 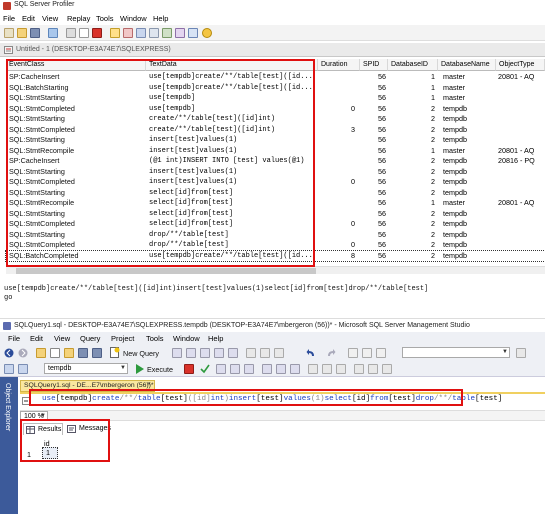 What do you see at coordinates (265, 353) in the screenshot?
I see `copy-icon` at bounding box center [265, 353].